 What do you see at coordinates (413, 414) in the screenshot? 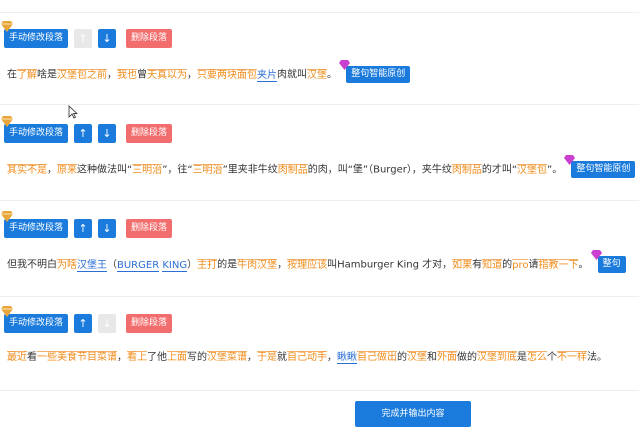
I see `finish-output-button: 完成并输出内容` at bounding box center [413, 414].